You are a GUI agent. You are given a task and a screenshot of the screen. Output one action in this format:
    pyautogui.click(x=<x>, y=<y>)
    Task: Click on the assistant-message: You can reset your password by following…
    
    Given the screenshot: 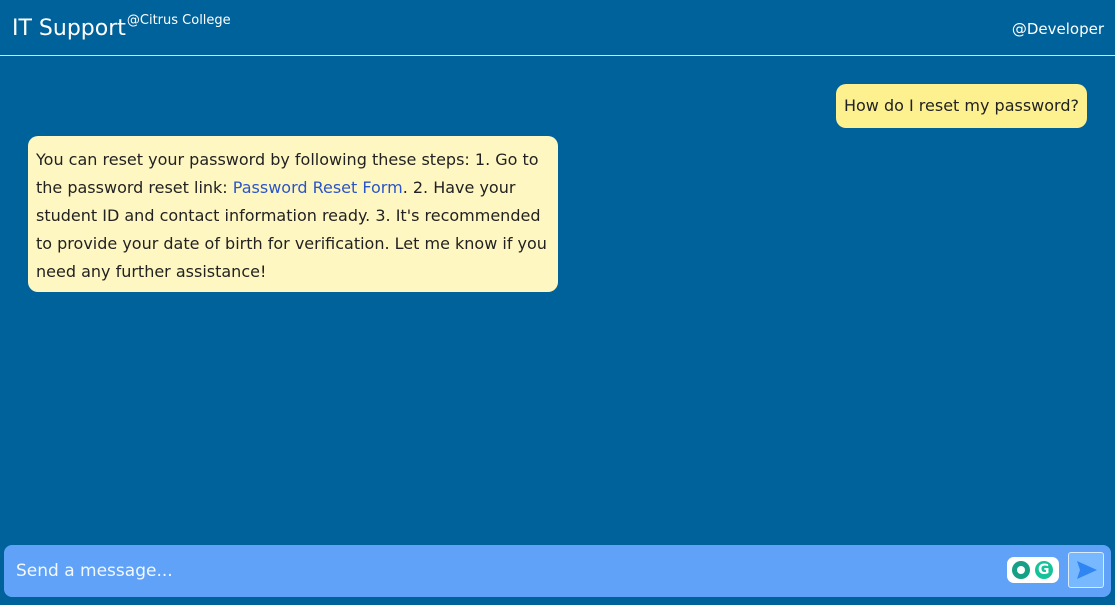 What is the action you would take?
    pyautogui.click(x=293, y=214)
    